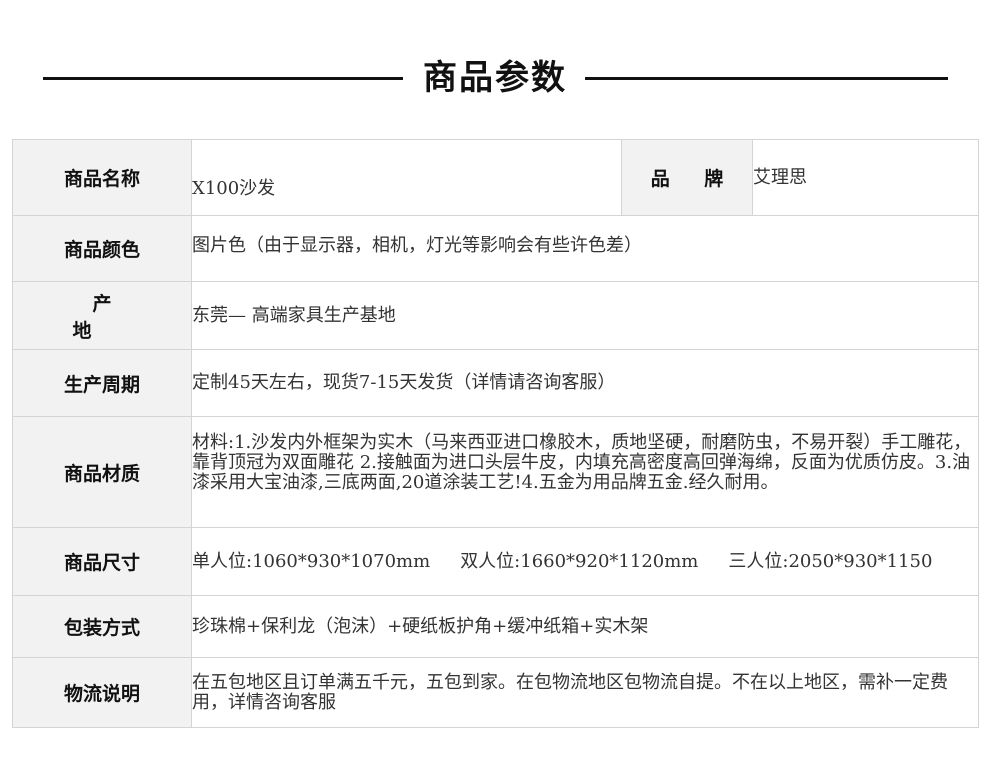 The width and height of the screenshot is (990, 762). I want to click on brand-label: 品 牌, so click(687, 177).